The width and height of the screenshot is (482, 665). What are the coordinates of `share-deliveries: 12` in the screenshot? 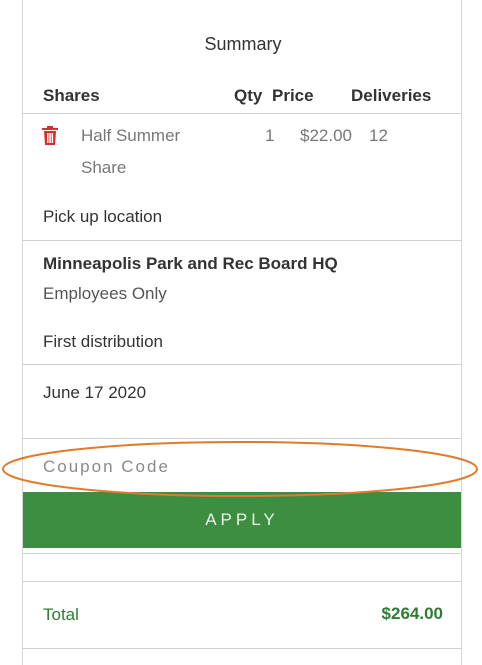 It's located at (378, 135).